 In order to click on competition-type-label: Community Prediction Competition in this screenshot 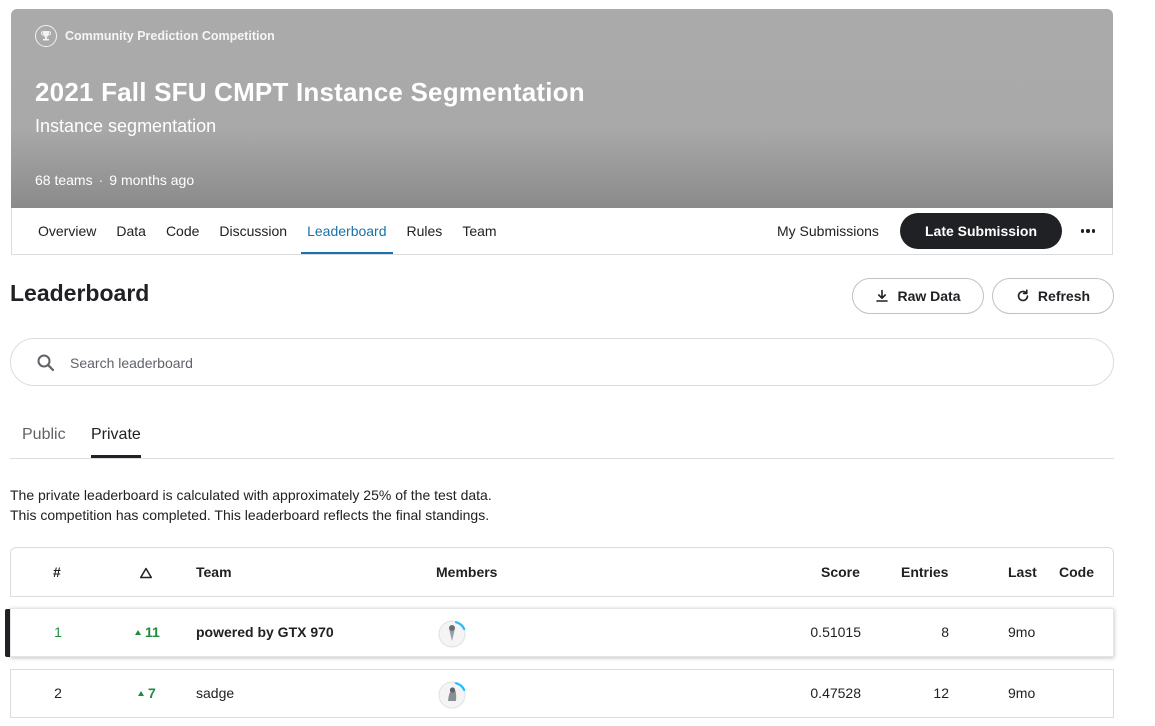, I will do `click(170, 36)`.